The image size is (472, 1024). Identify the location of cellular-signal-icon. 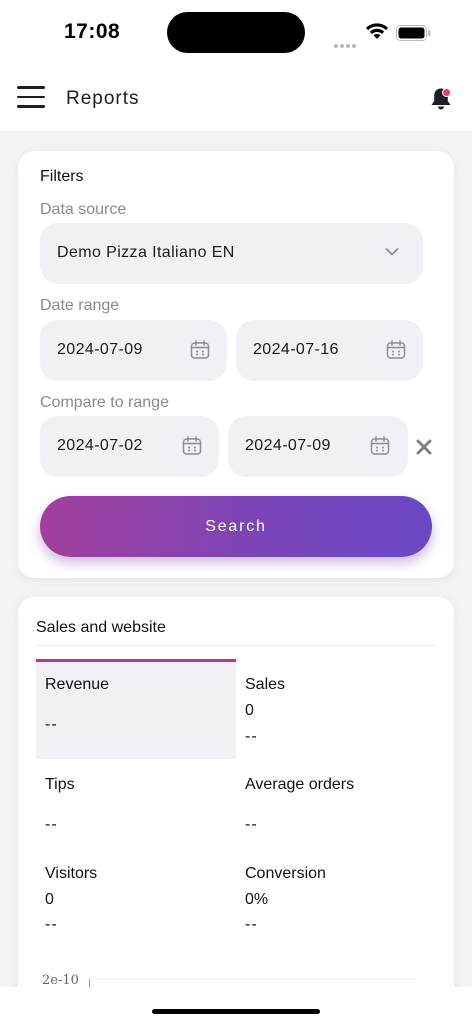
(346, 44).